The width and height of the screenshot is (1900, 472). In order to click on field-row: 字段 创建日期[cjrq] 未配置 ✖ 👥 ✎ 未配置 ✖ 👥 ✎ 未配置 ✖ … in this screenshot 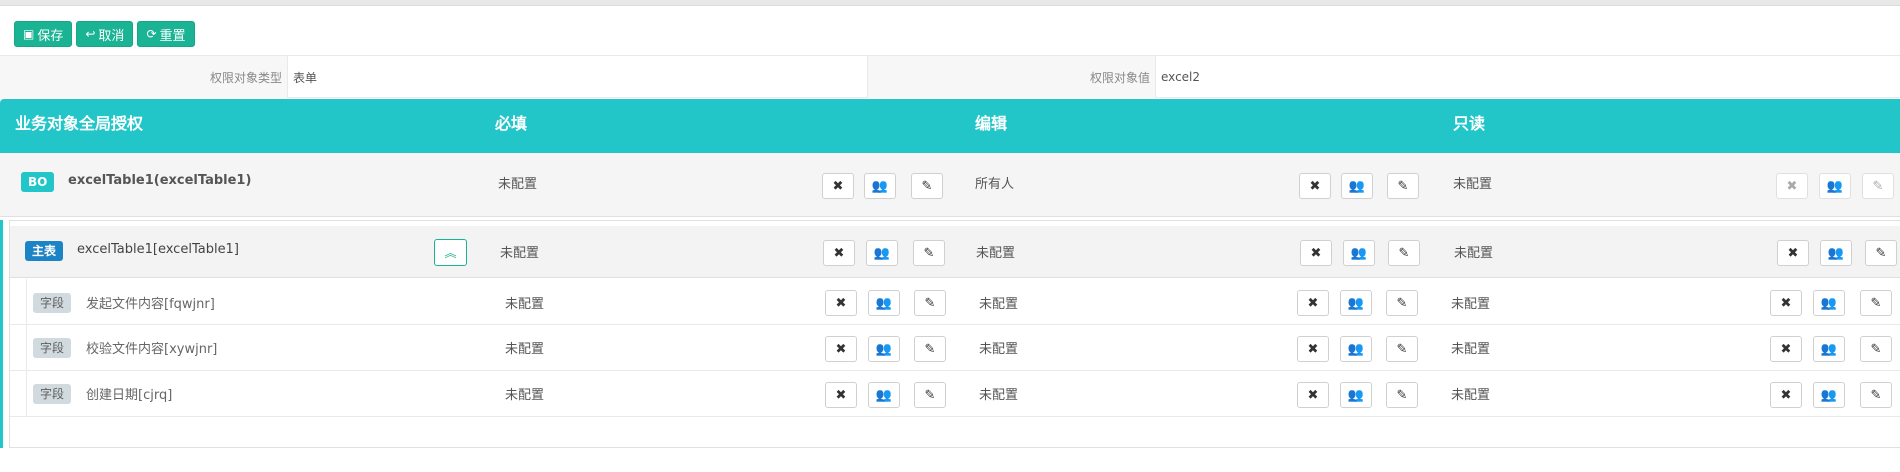, I will do `click(955, 394)`.